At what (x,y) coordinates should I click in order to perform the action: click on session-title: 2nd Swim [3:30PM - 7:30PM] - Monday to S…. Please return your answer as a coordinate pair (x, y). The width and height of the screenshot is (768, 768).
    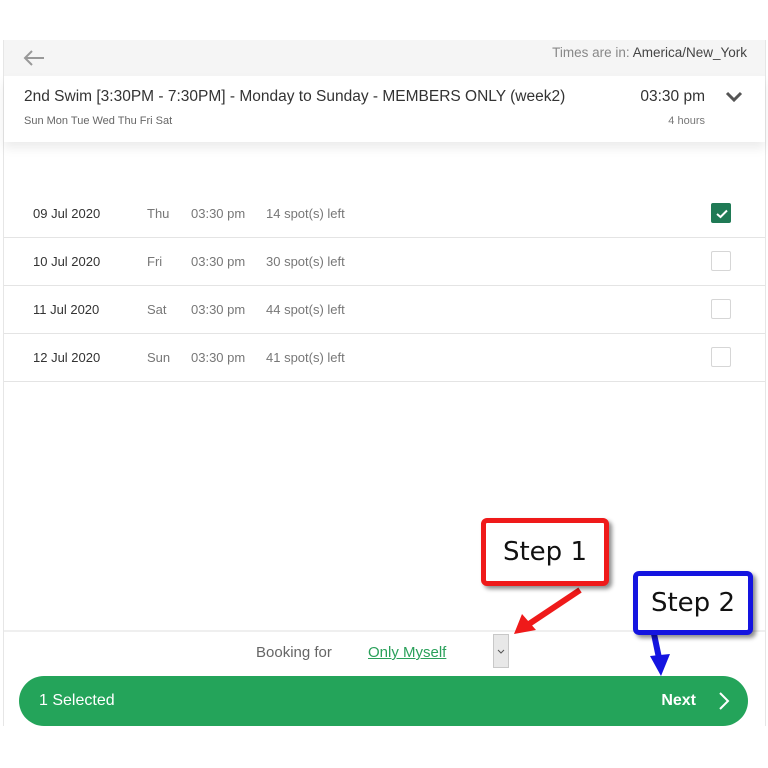
    Looking at the image, I should click on (295, 96).